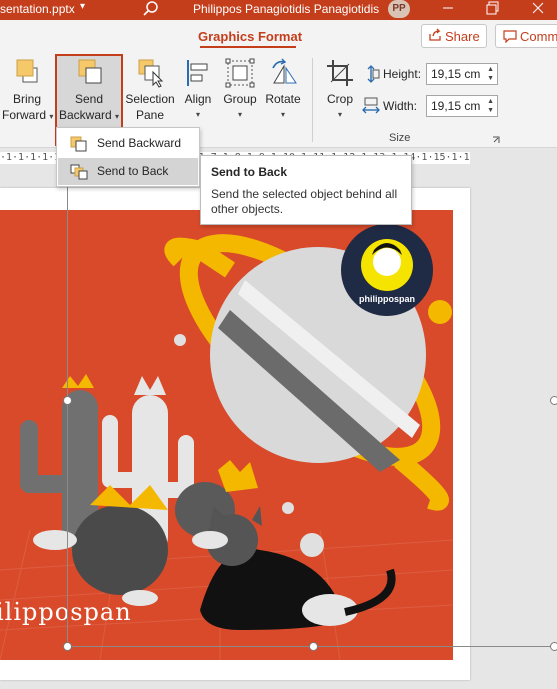  What do you see at coordinates (553, 646) in the screenshot?
I see `resize-handle-bottom-right` at bounding box center [553, 646].